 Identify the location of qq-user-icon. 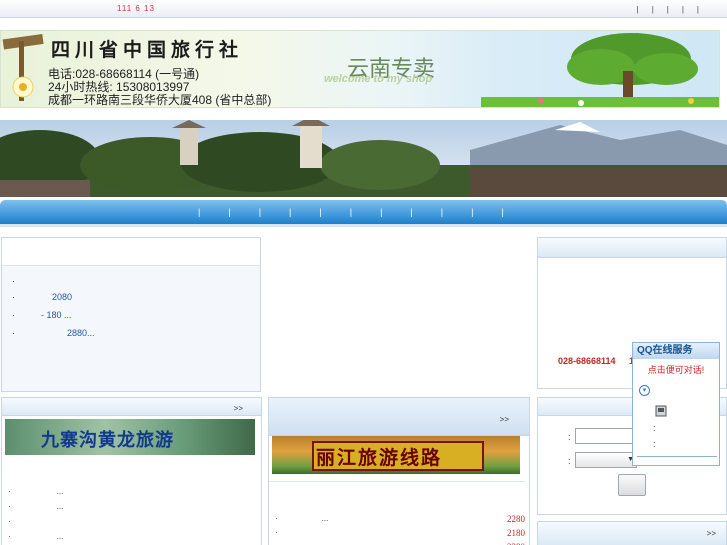
(661, 411).